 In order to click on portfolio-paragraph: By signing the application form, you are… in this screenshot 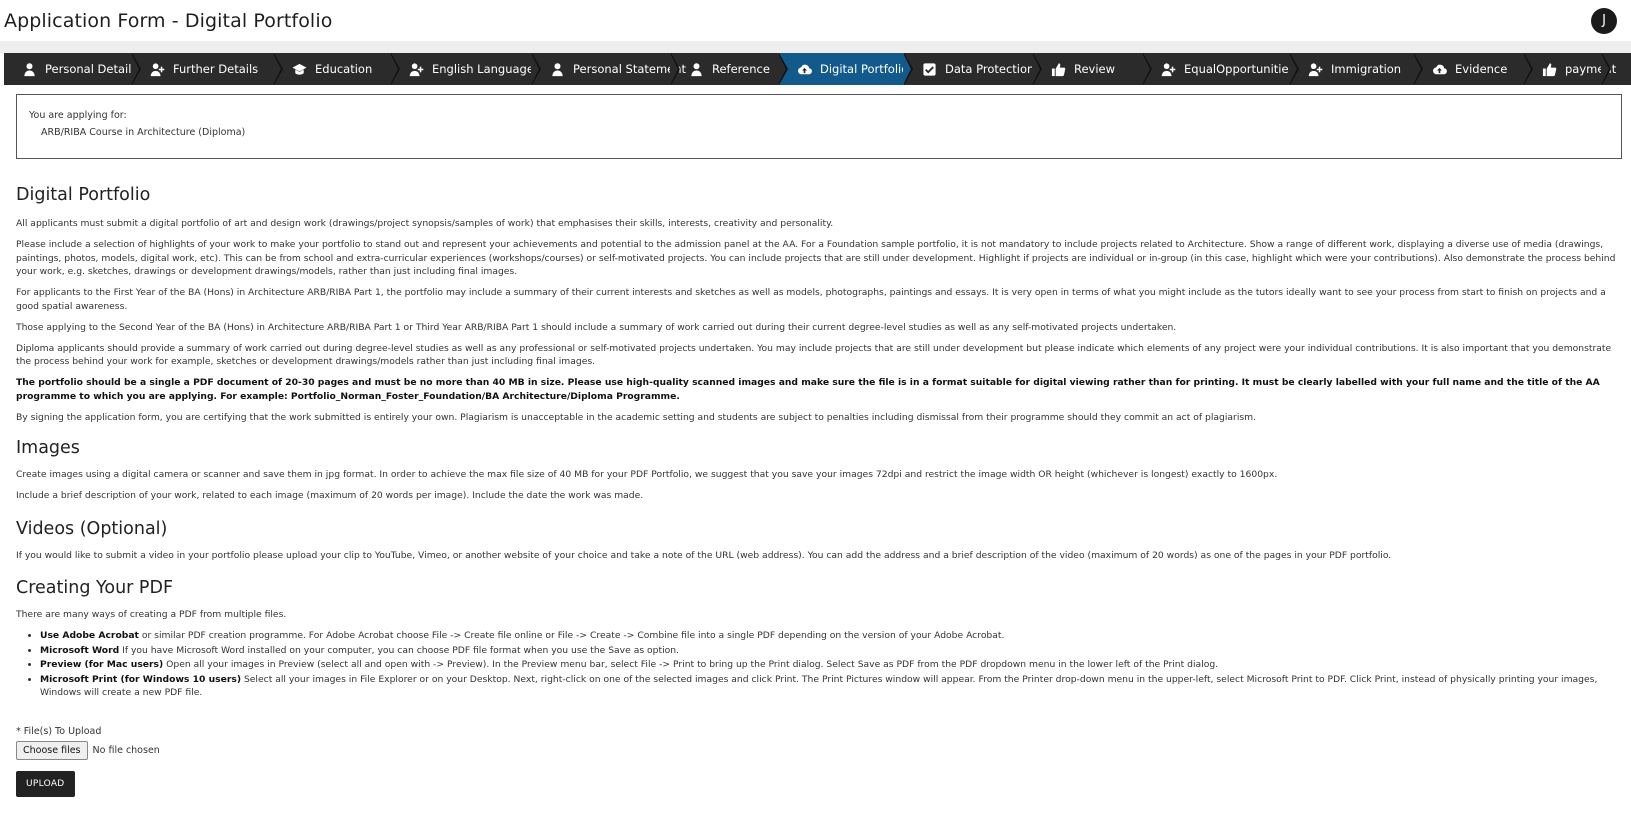, I will do `click(636, 417)`.